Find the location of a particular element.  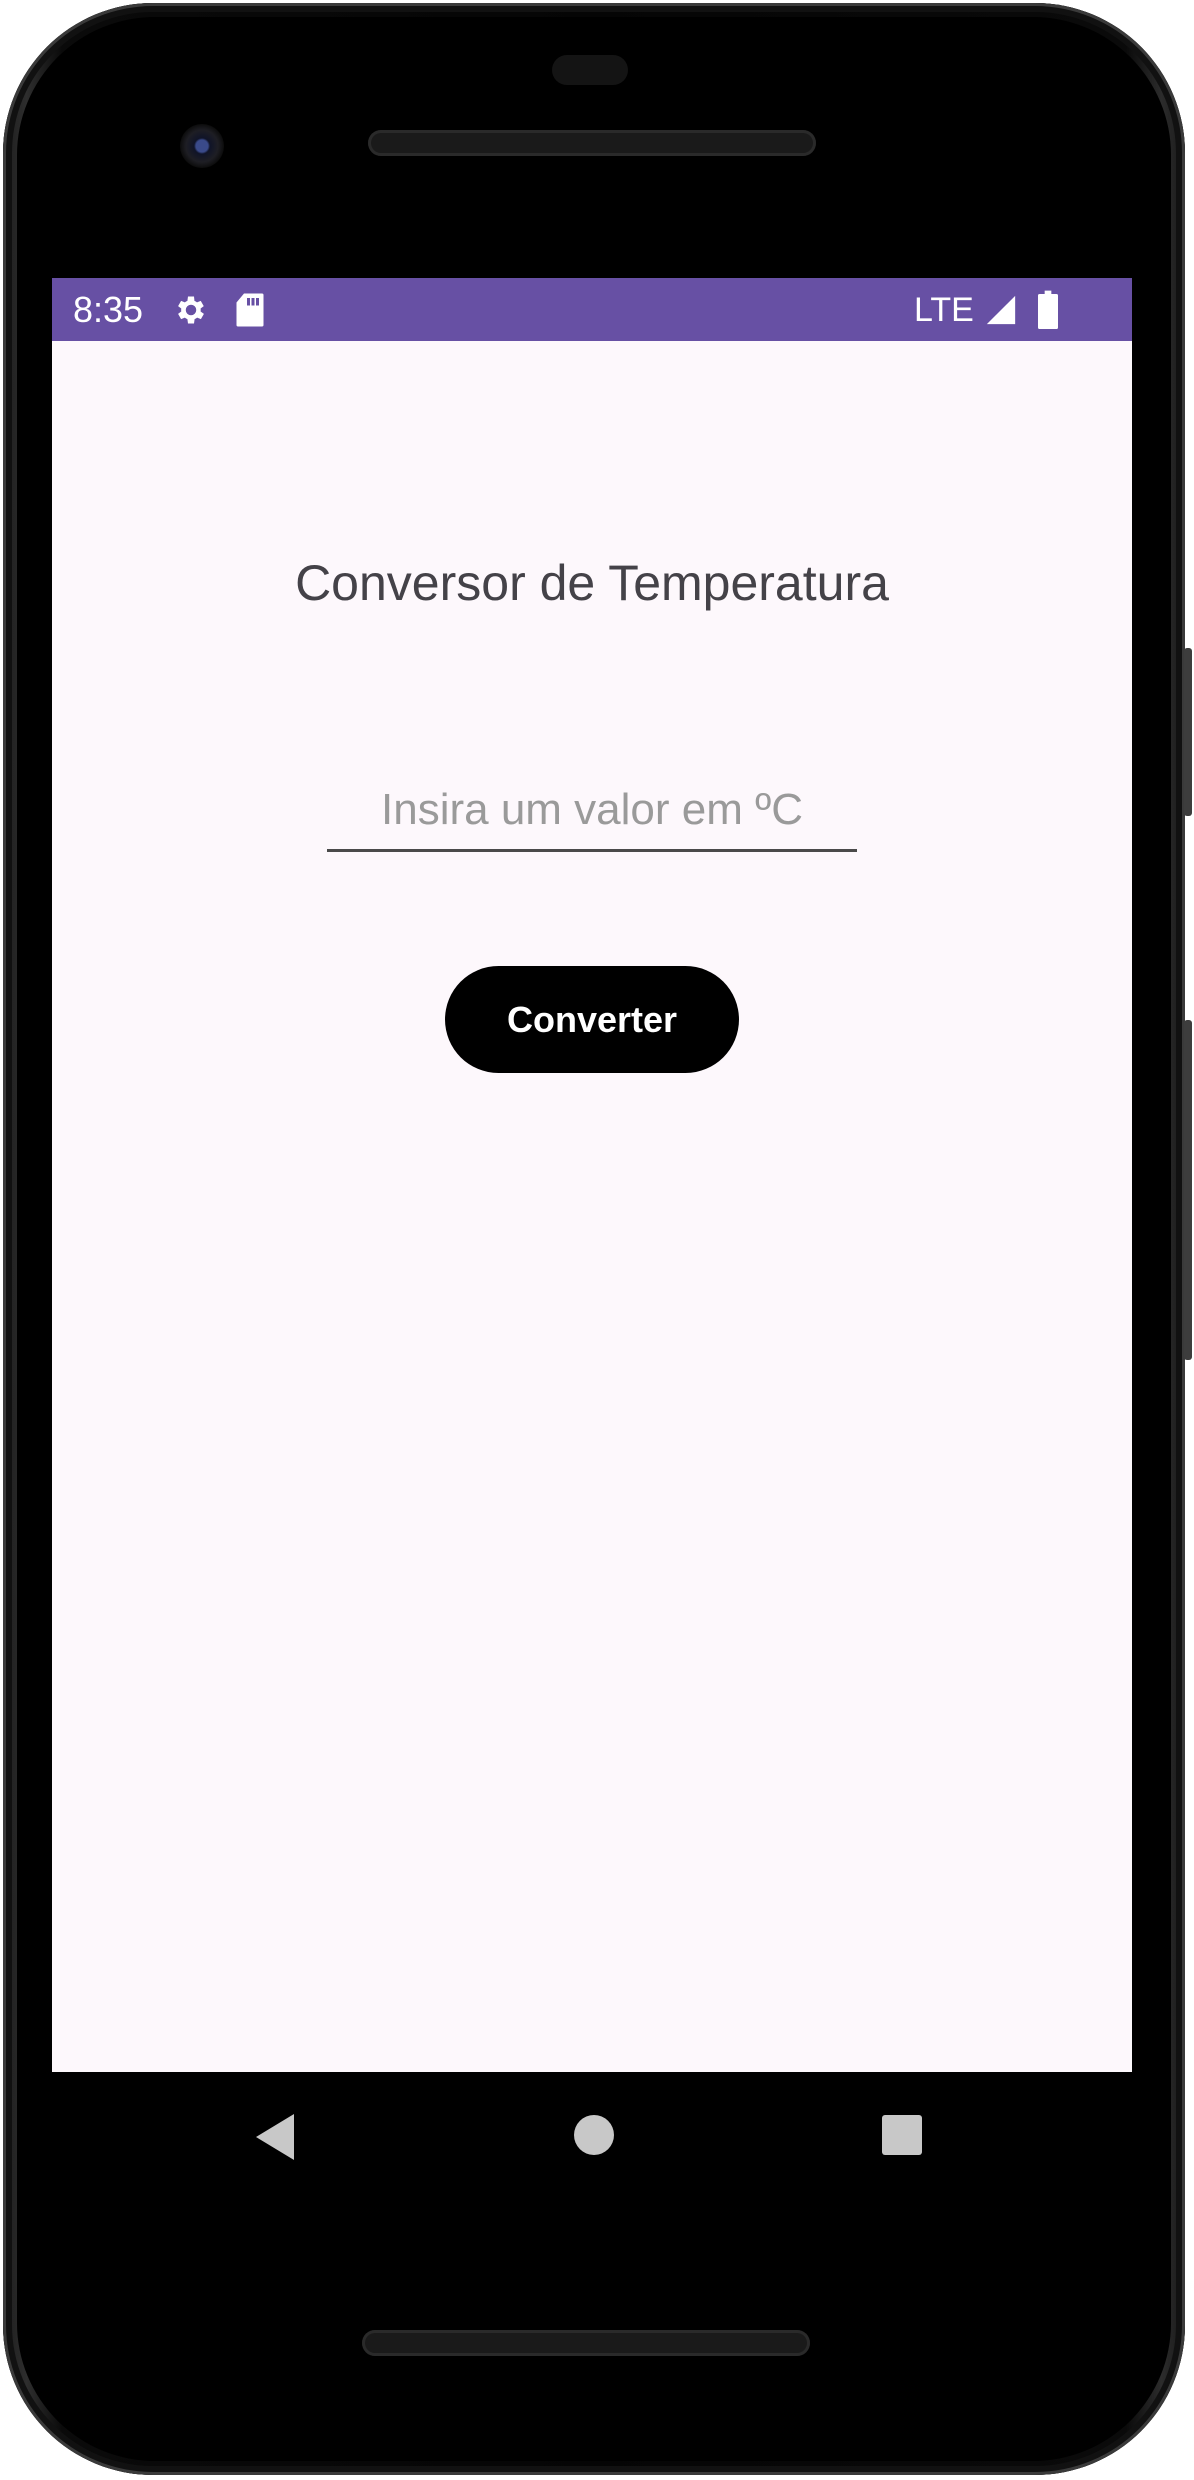

navigation-bar is located at coordinates (592, 2137).